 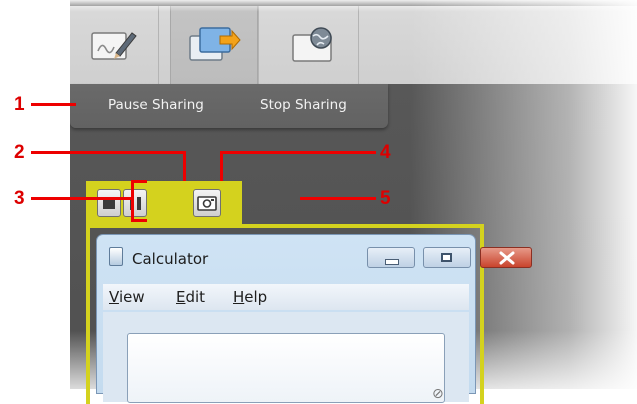 I want to click on share-screen-icon, so click(x=215, y=44).